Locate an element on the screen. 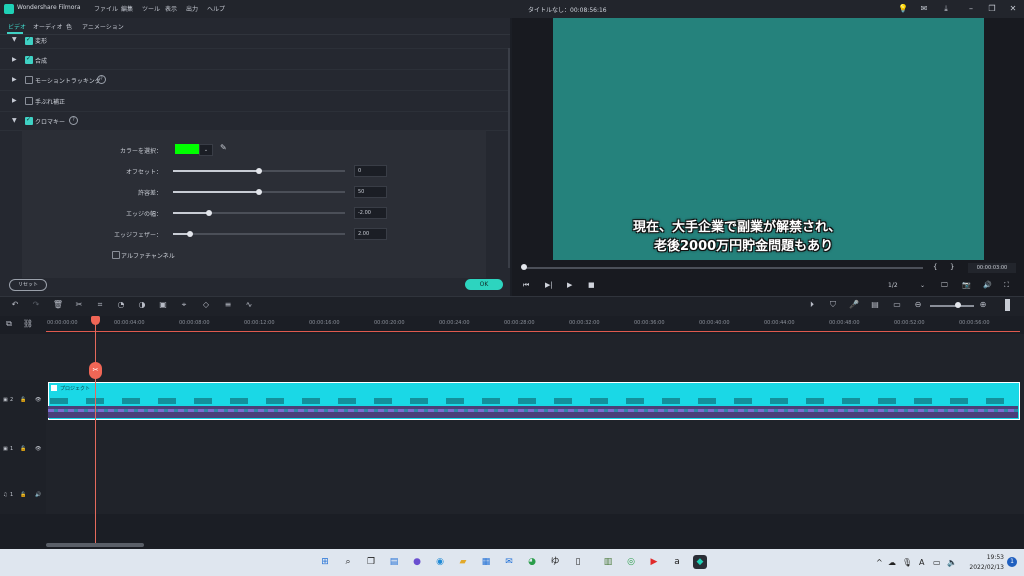  keyframe-icon: ◇ is located at coordinates (206, 305).